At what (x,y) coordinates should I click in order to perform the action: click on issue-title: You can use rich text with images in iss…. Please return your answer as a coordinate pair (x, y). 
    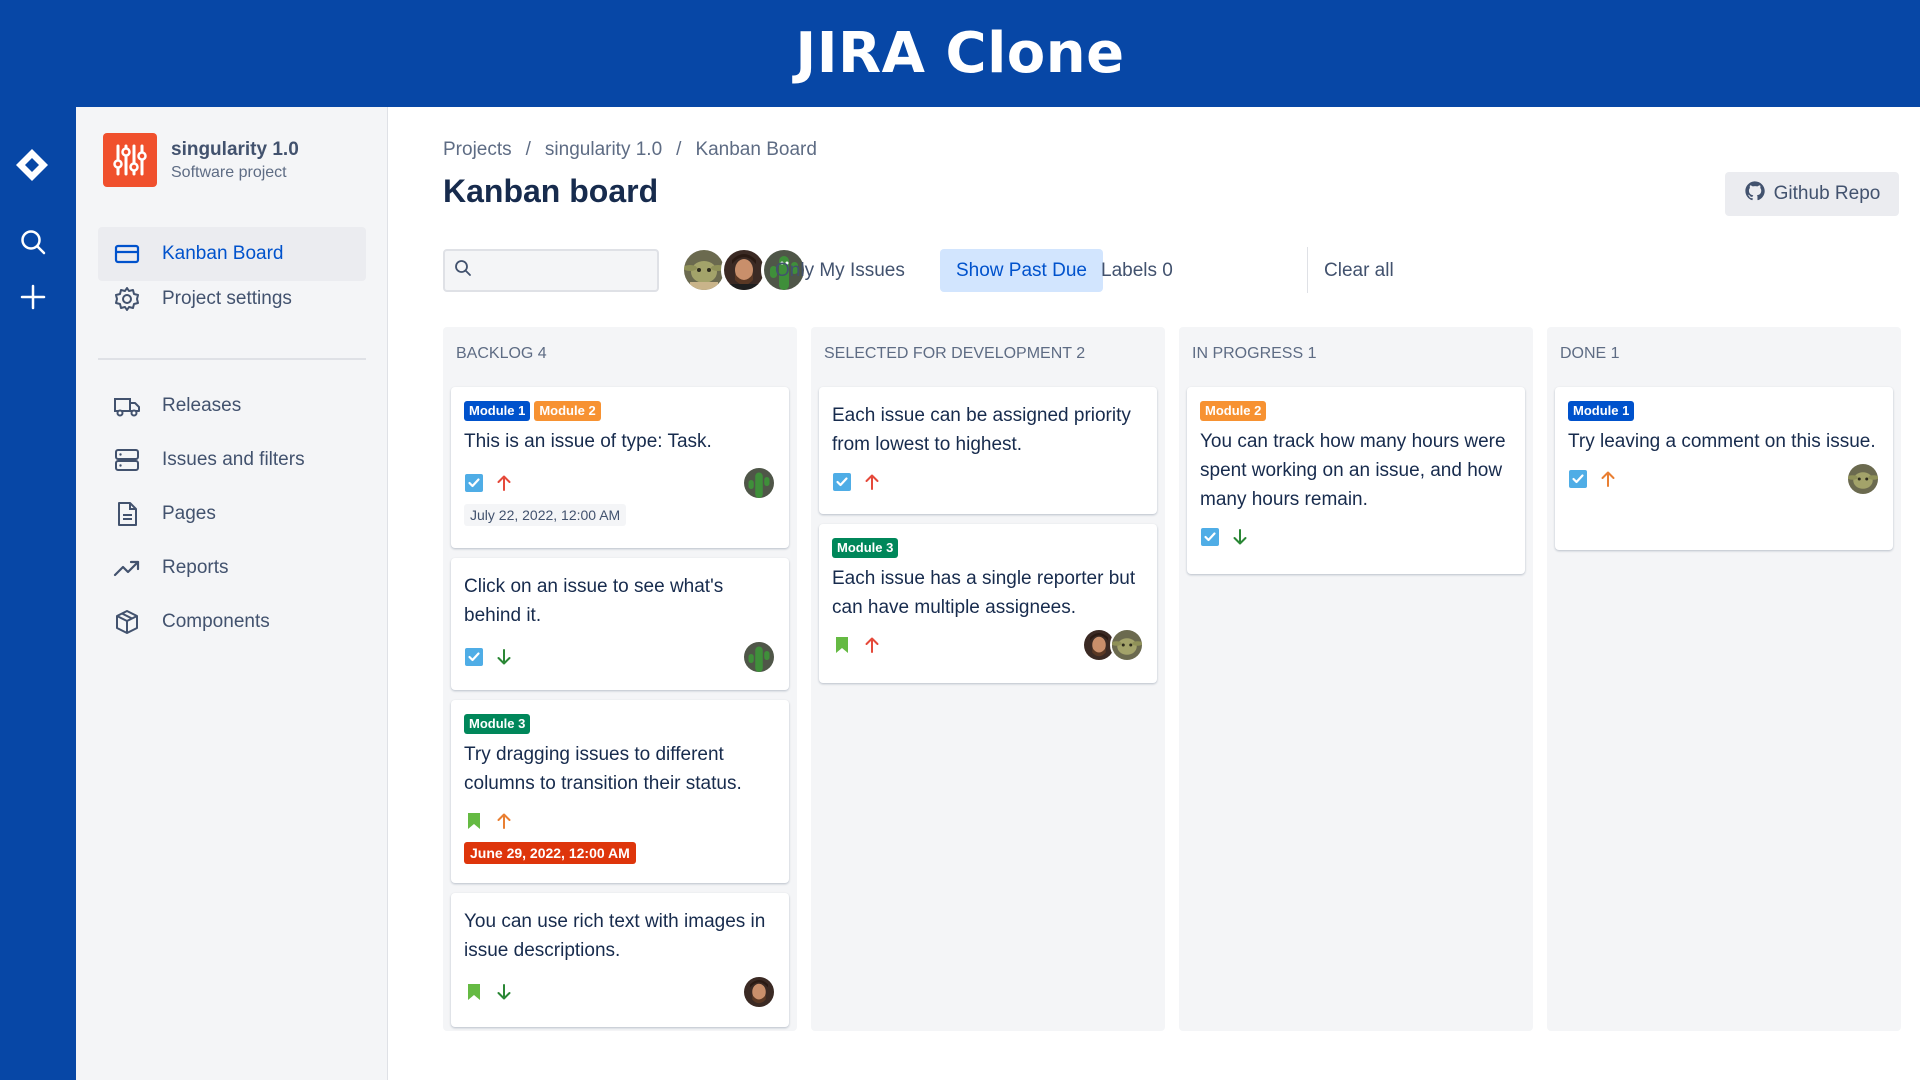
    Looking at the image, I should click on (615, 936).